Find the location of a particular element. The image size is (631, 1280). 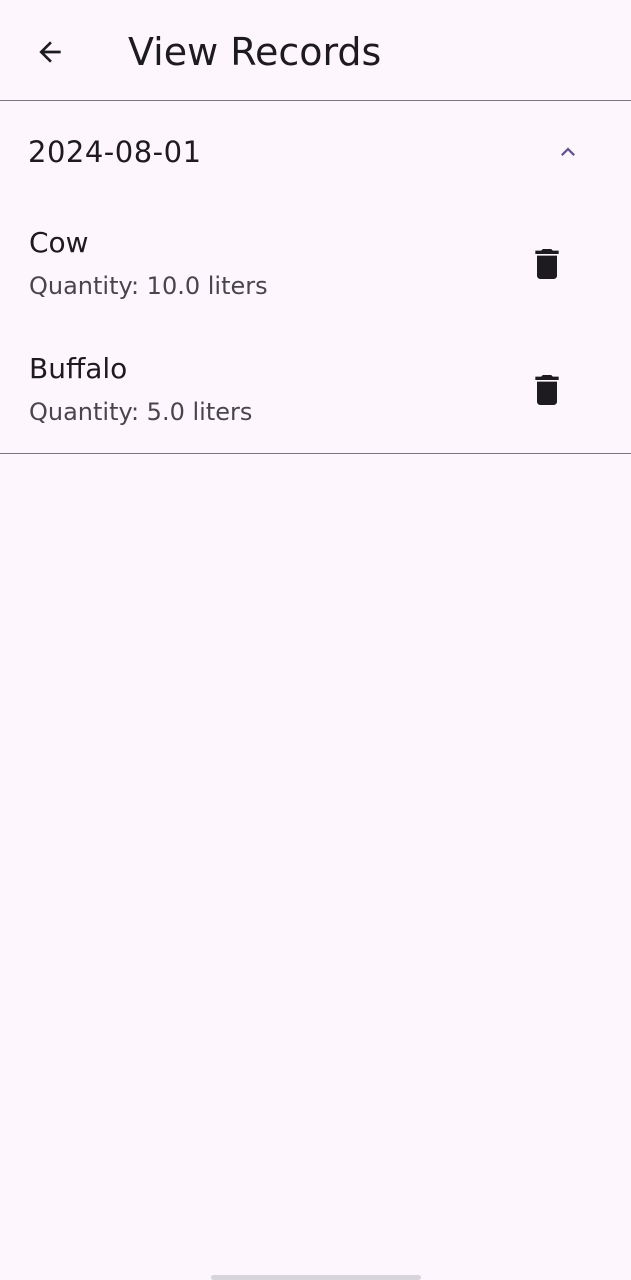

app-bar: View Records is located at coordinates (315, 50).